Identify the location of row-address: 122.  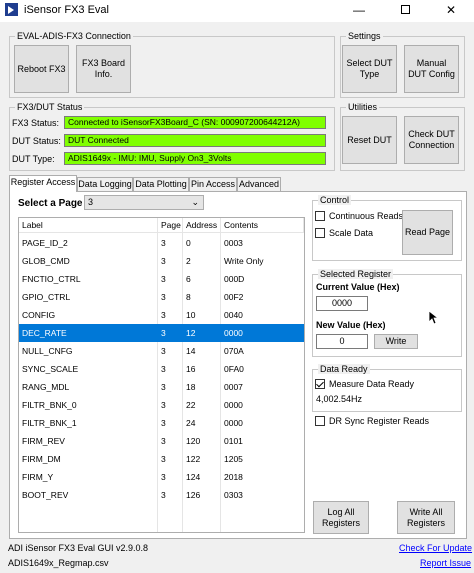
(193, 459).